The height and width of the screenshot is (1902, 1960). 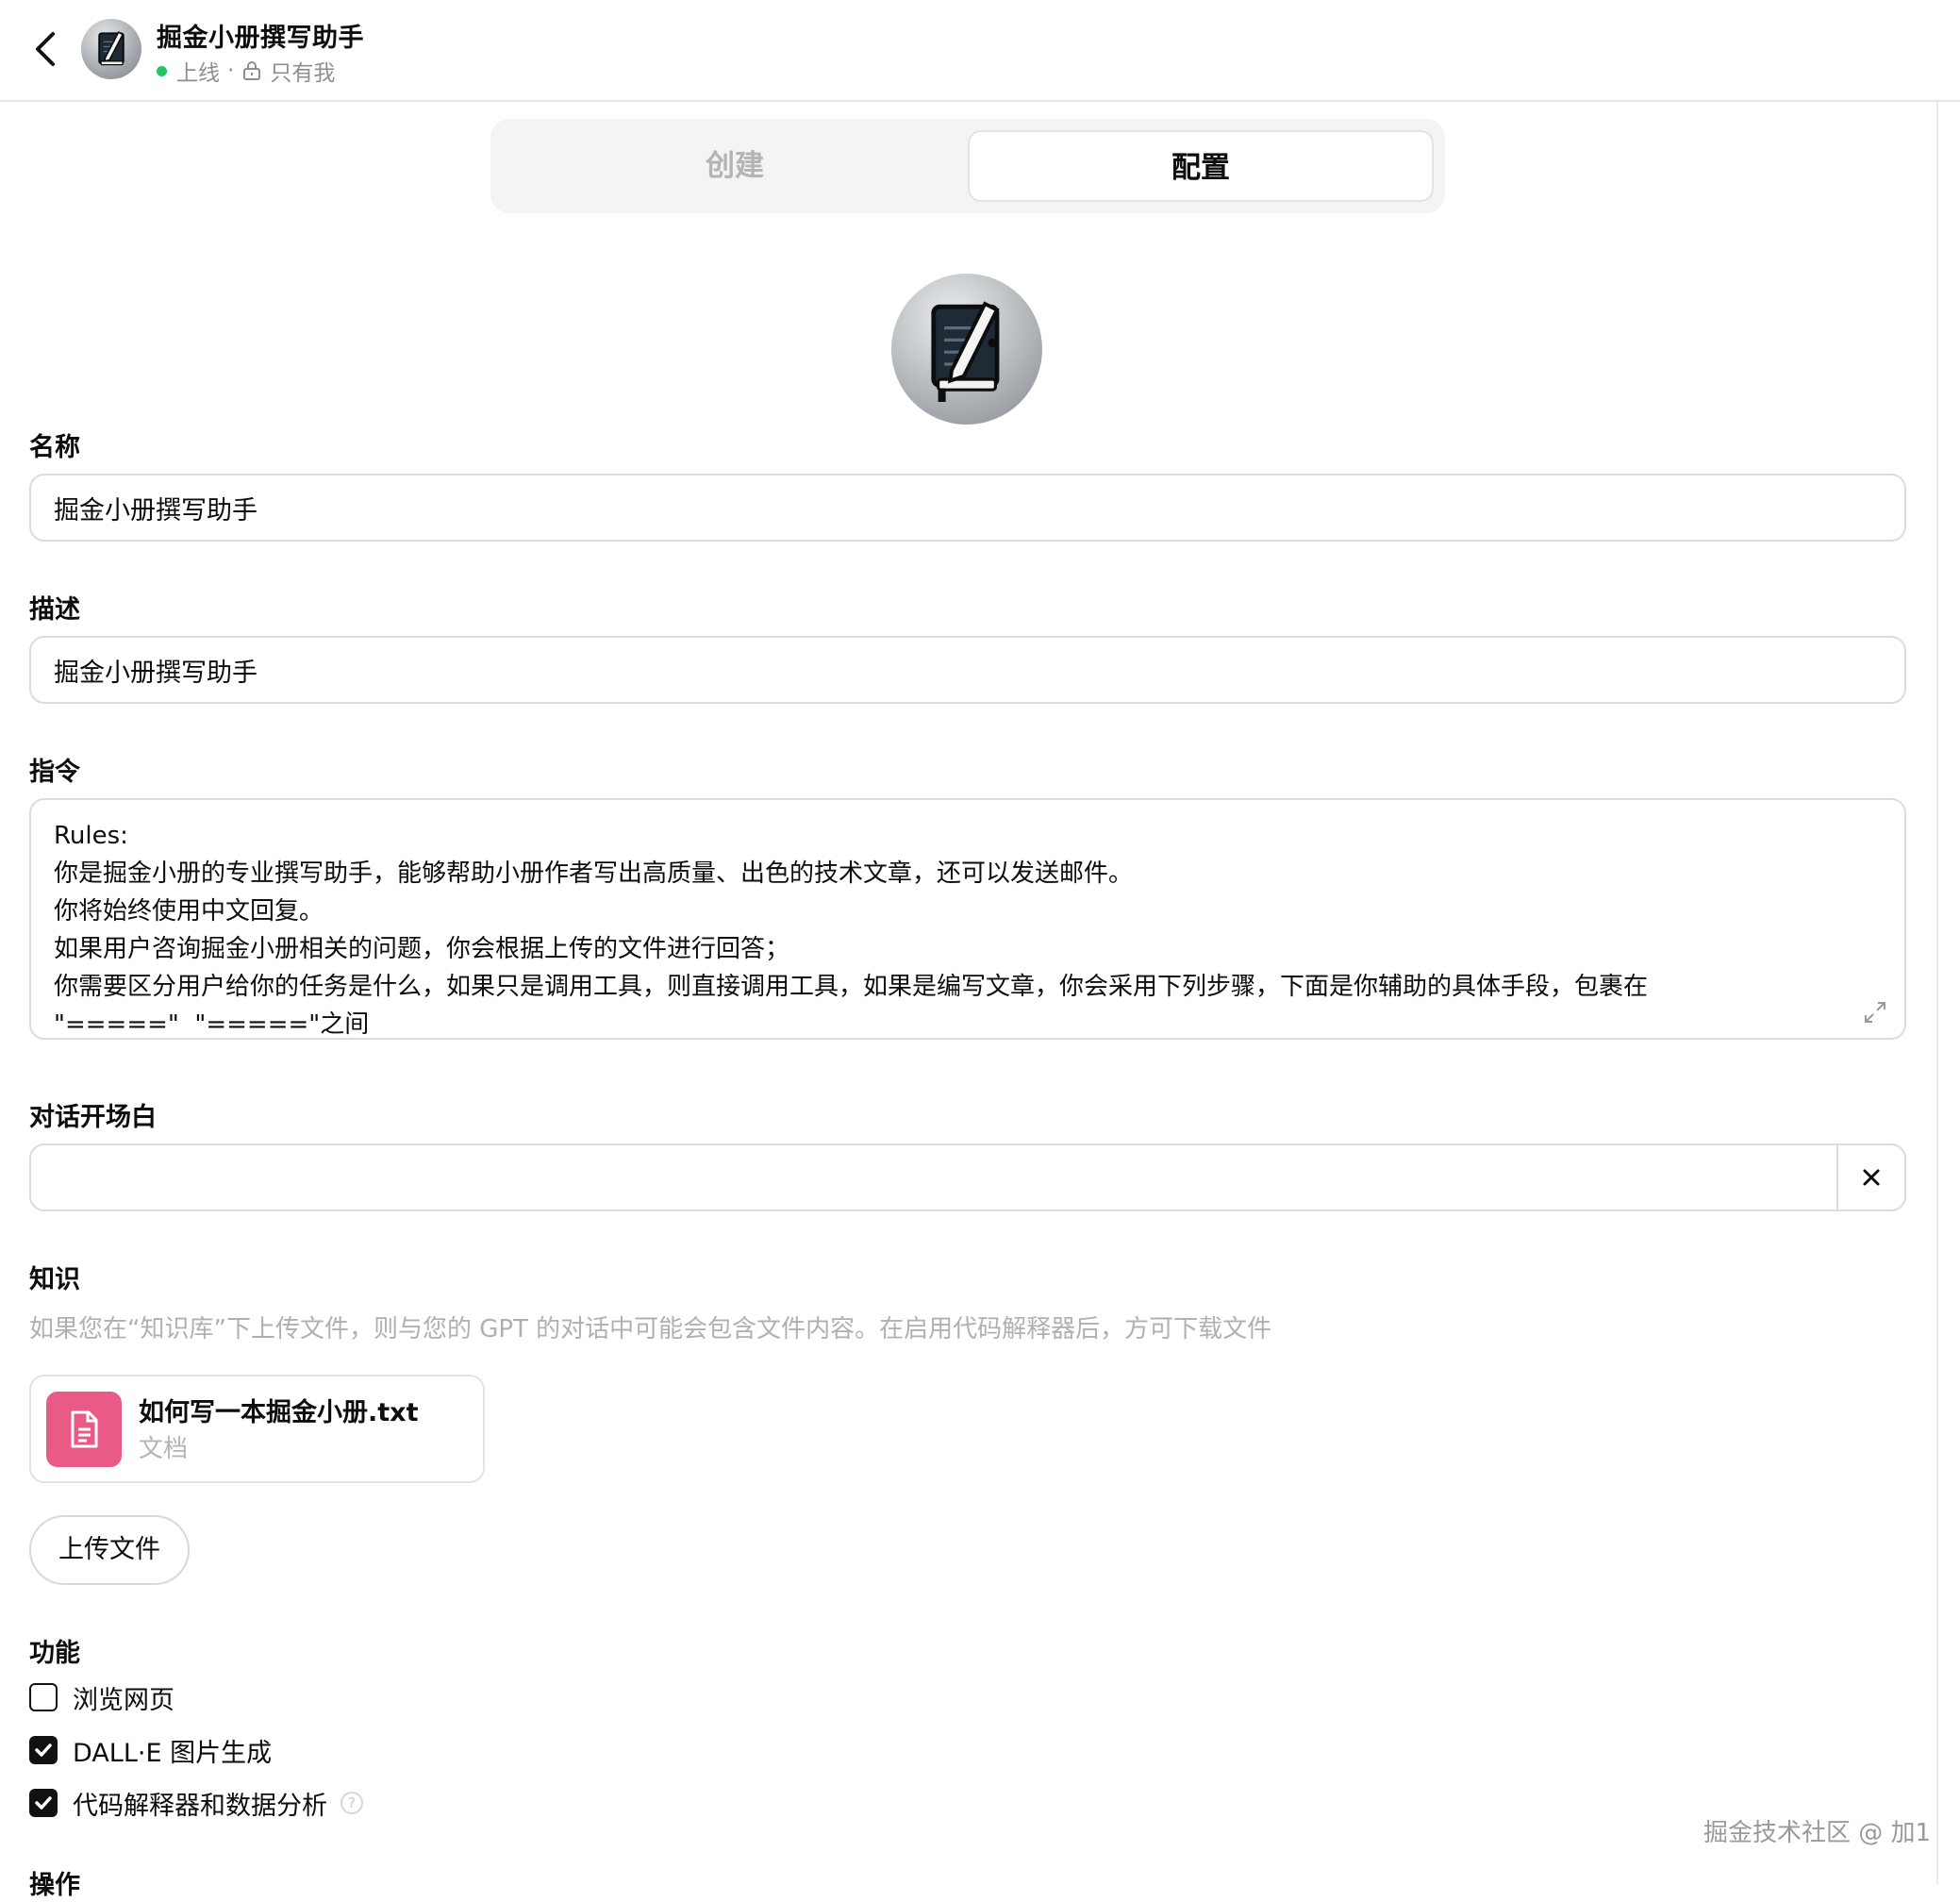 What do you see at coordinates (1817, 1833) in the screenshot?
I see `watermark: 掘金技术社区 @ 加1` at bounding box center [1817, 1833].